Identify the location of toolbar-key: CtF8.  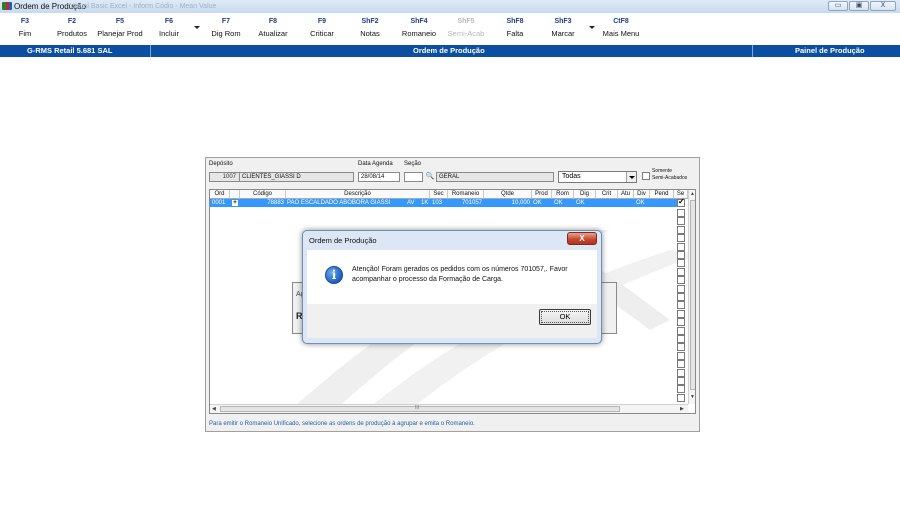
(621, 21).